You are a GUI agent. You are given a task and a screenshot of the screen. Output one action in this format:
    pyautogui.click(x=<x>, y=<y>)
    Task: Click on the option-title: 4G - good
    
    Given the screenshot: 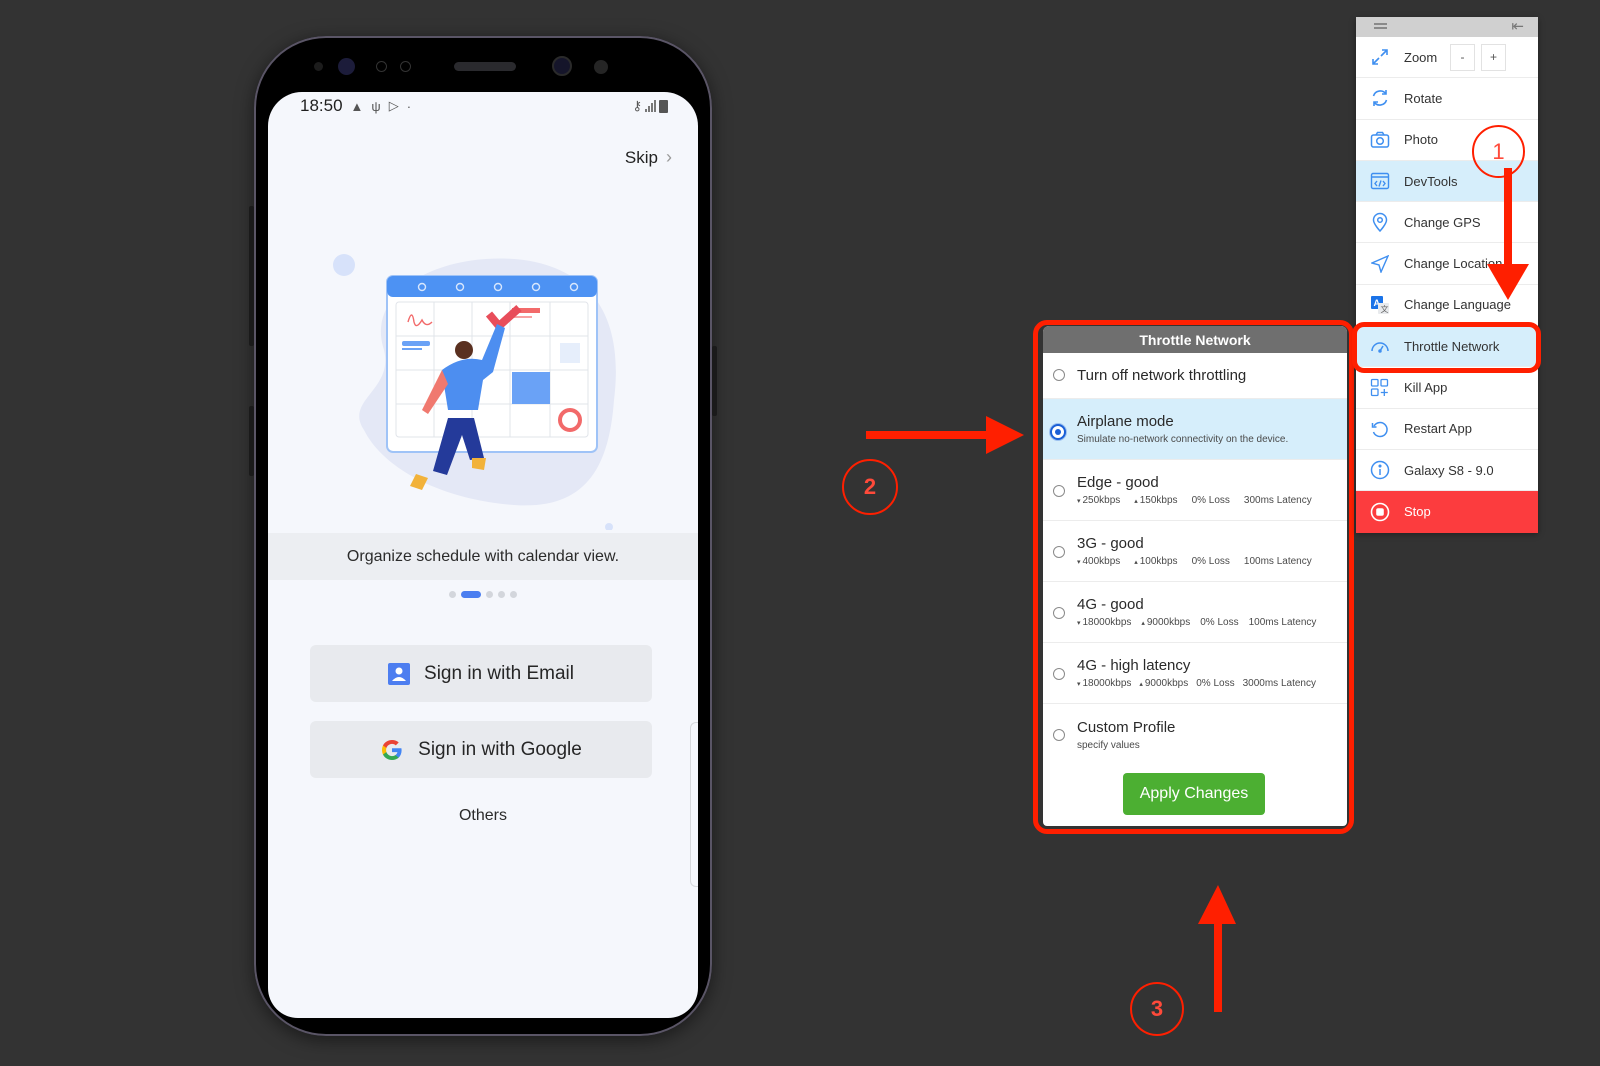 What is the action you would take?
    pyautogui.click(x=1110, y=604)
    